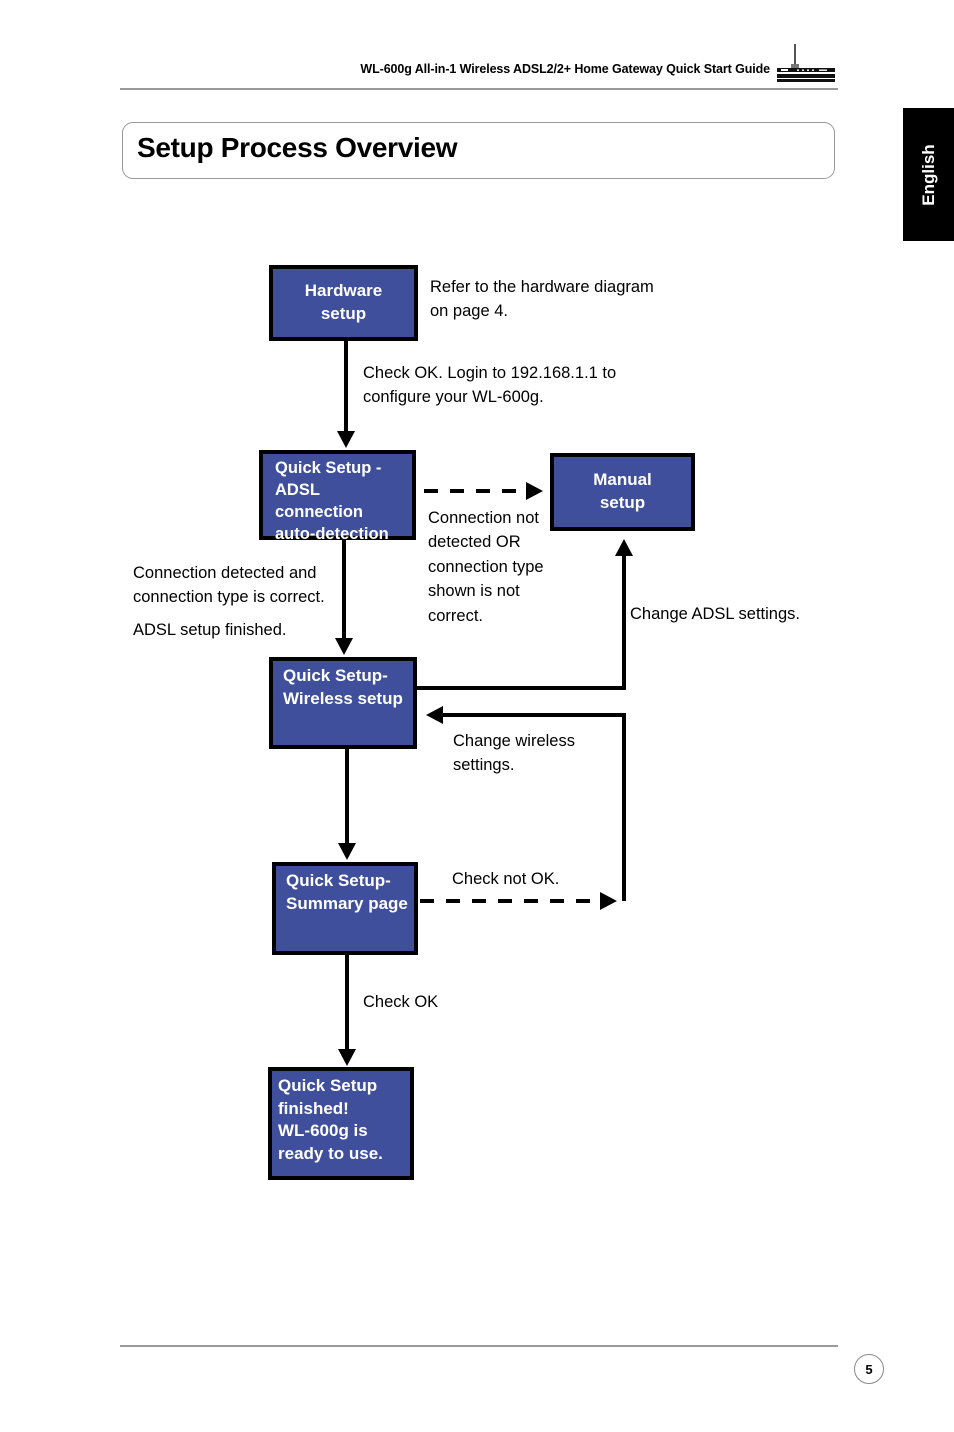  What do you see at coordinates (434, 715) in the screenshot?
I see `arrow-loop-into-wireless` at bounding box center [434, 715].